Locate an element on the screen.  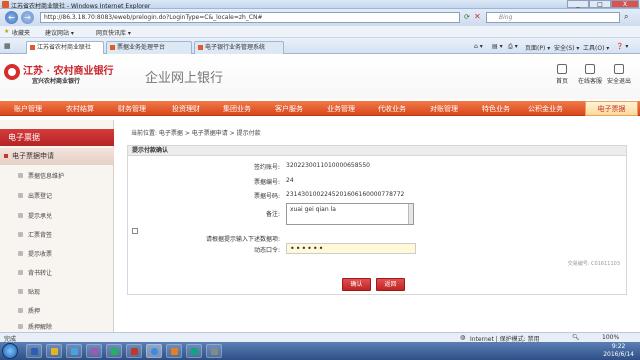
system-clock: 9:22 2016/6/14 is located at coordinates (618, 351).